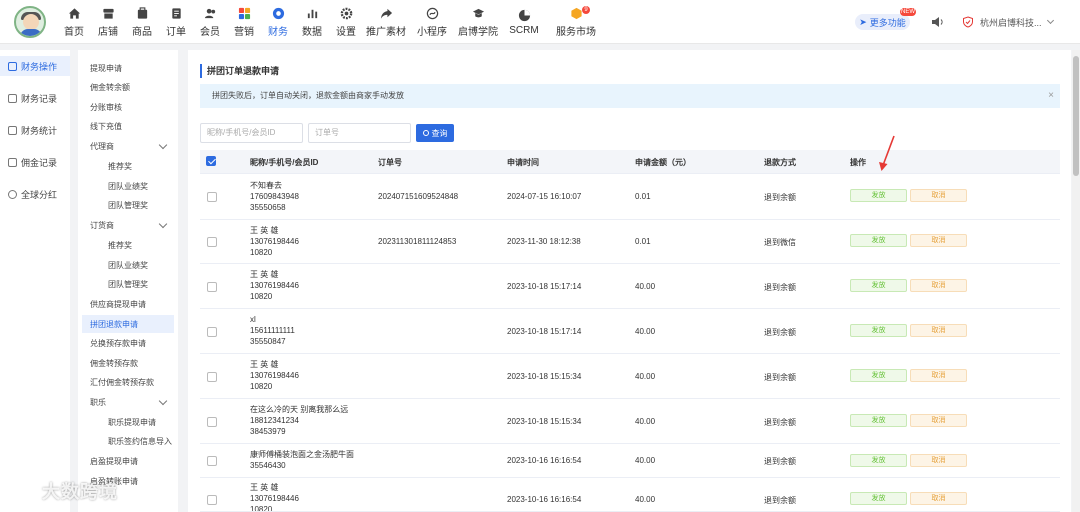 The image size is (1080, 512). I want to click on submenu-redeem-deposit: 兑换预存款申请, so click(128, 343).